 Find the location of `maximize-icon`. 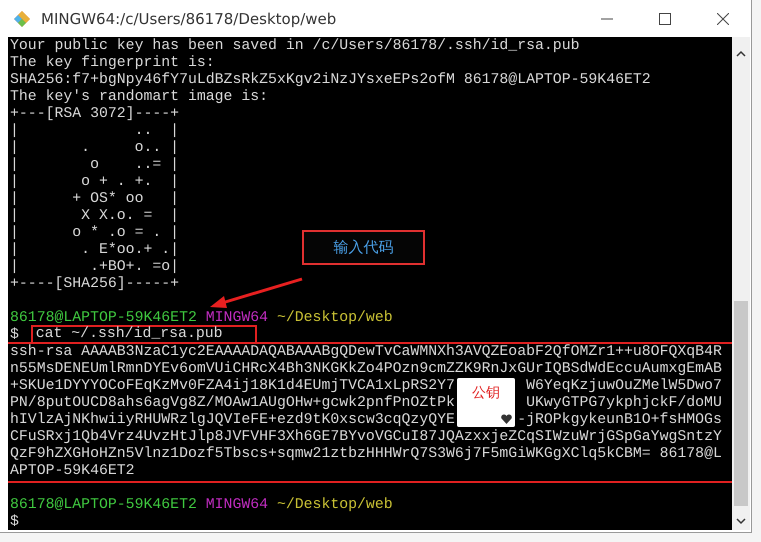

maximize-icon is located at coordinates (665, 18).